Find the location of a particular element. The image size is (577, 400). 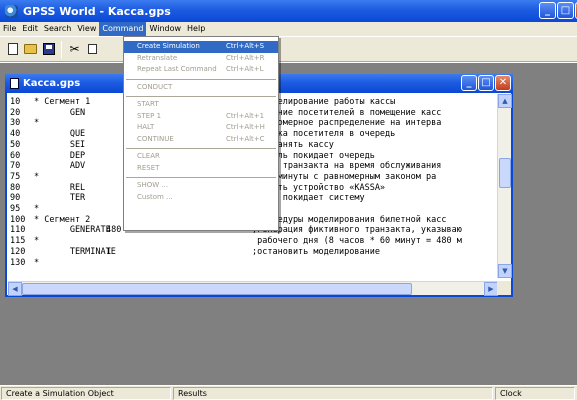

toolbar: ✂ is located at coordinates (288, 49).